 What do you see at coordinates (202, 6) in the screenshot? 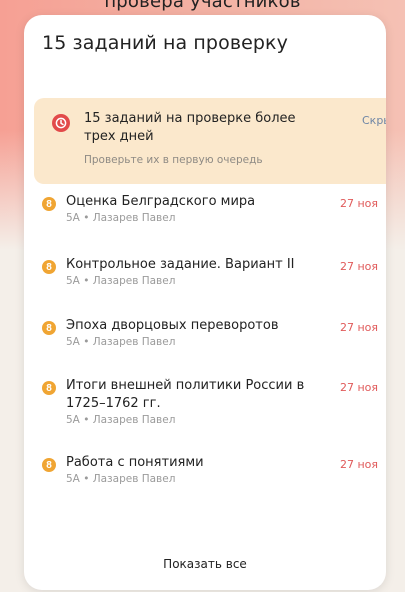
I see `background-top-text: провера участников` at bounding box center [202, 6].